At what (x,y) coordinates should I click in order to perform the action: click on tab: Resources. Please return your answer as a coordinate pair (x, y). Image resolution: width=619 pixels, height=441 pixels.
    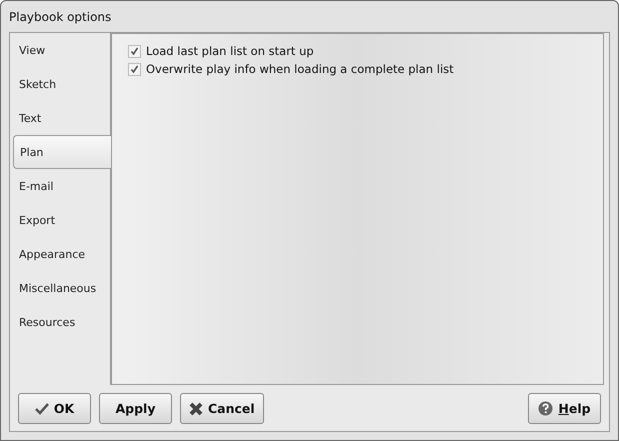
    Looking at the image, I should click on (60, 322).